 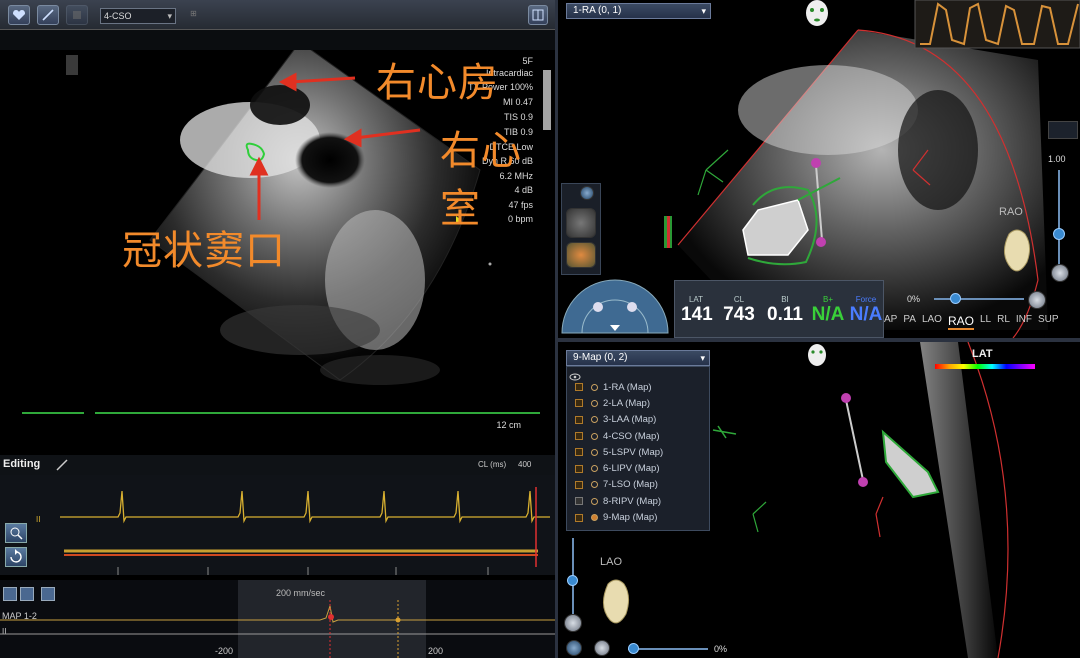 I want to click on view-btn-pa: PA, so click(x=909, y=322).